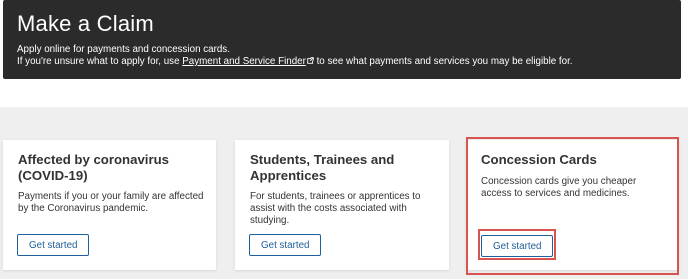  I want to click on card-title: Concession Cards, so click(539, 159).